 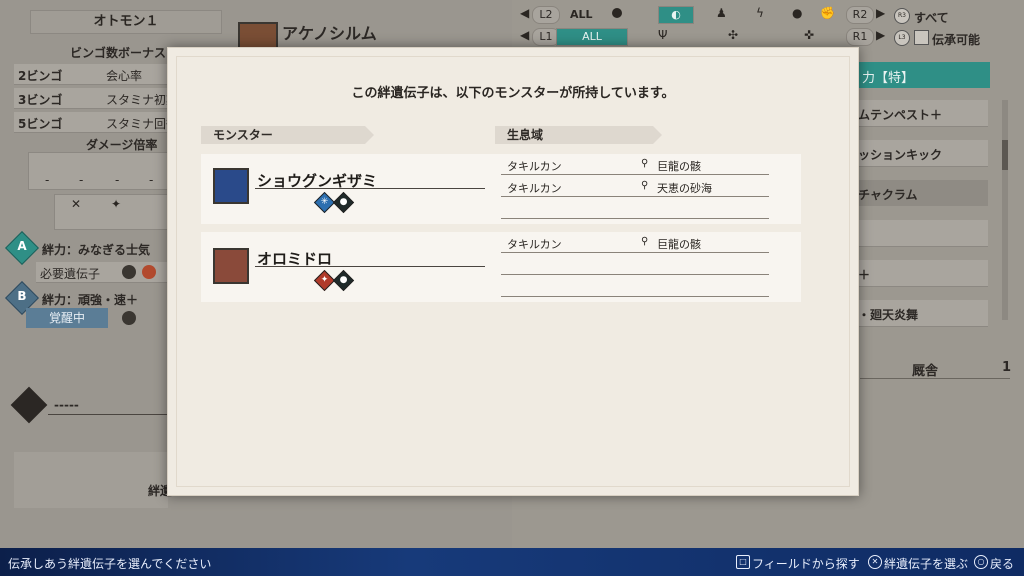 I want to click on awakened-badge: 覚醒中, so click(x=67, y=318).